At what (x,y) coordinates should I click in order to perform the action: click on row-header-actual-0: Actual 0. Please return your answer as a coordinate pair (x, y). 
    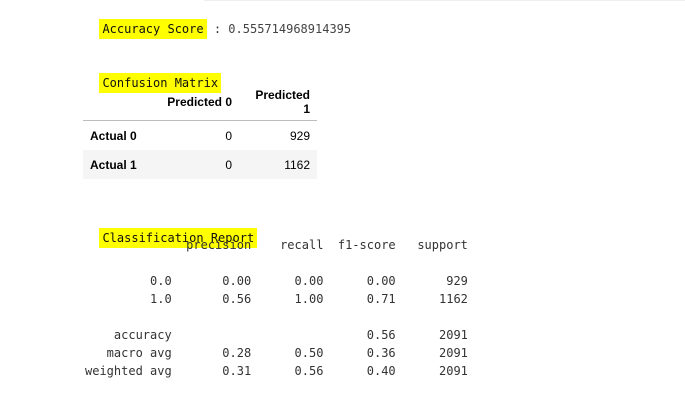
    Looking at the image, I should click on (113, 135).